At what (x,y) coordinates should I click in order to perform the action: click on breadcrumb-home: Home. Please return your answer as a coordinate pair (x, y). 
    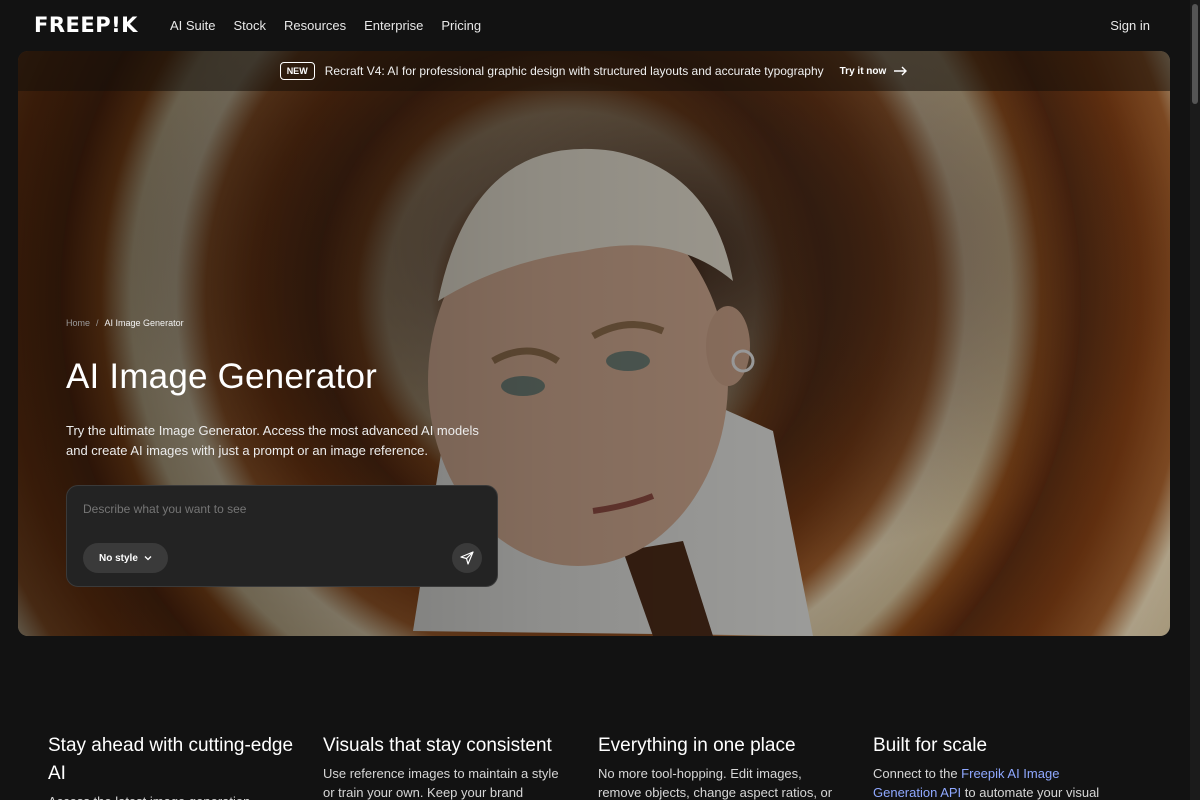
    Looking at the image, I should click on (78, 323).